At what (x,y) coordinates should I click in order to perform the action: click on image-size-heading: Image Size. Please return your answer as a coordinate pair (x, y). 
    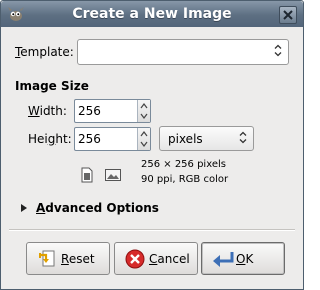
    Looking at the image, I should click on (52, 86).